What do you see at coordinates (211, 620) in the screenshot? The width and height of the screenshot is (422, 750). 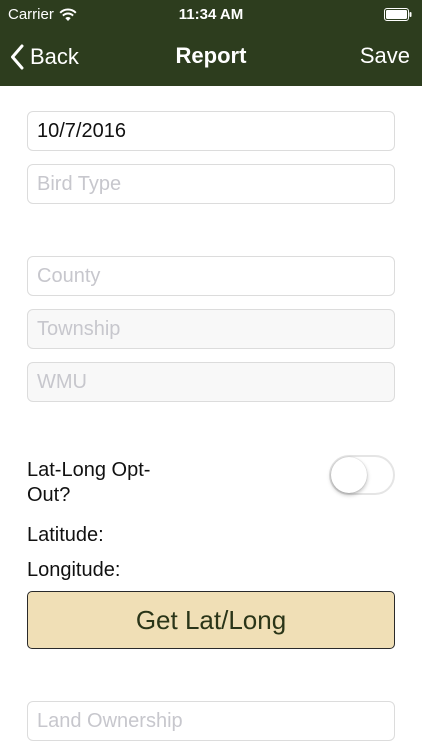 I see `get-lat-long-button: Get Lat/Long` at bounding box center [211, 620].